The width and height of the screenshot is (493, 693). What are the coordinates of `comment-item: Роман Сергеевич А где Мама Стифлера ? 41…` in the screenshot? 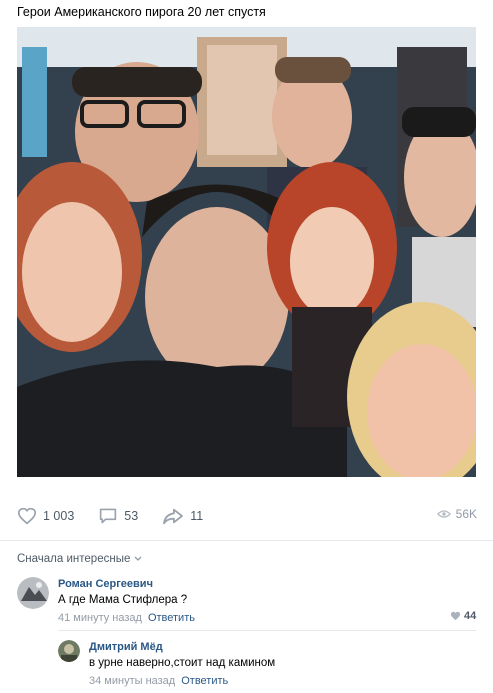 It's located at (106, 600).